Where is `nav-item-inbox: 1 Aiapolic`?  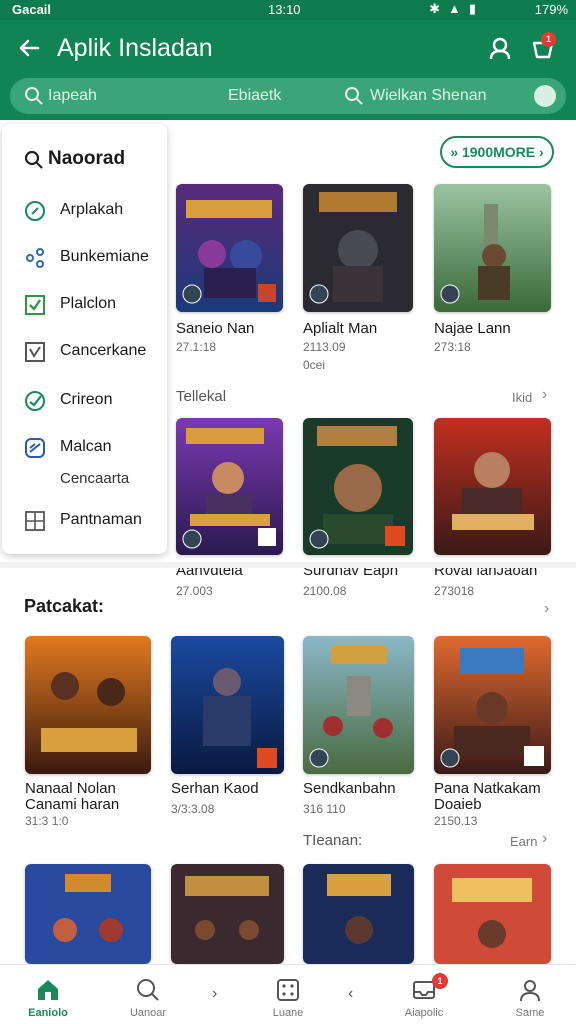 nav-item-inbox: 1 Aiapolic is located at coordinates (424, 994).